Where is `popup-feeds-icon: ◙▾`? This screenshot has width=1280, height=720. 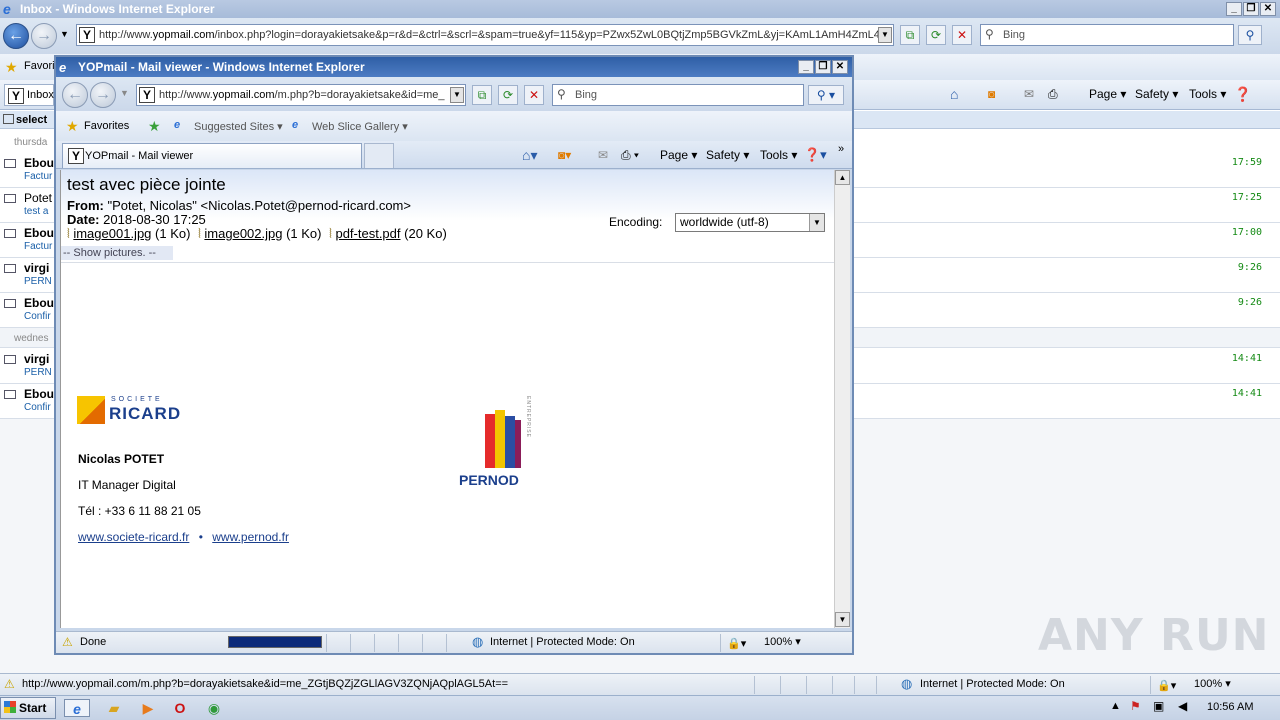
popup-feeds-icon: ◙▾ is located at coordinates (564, 155).